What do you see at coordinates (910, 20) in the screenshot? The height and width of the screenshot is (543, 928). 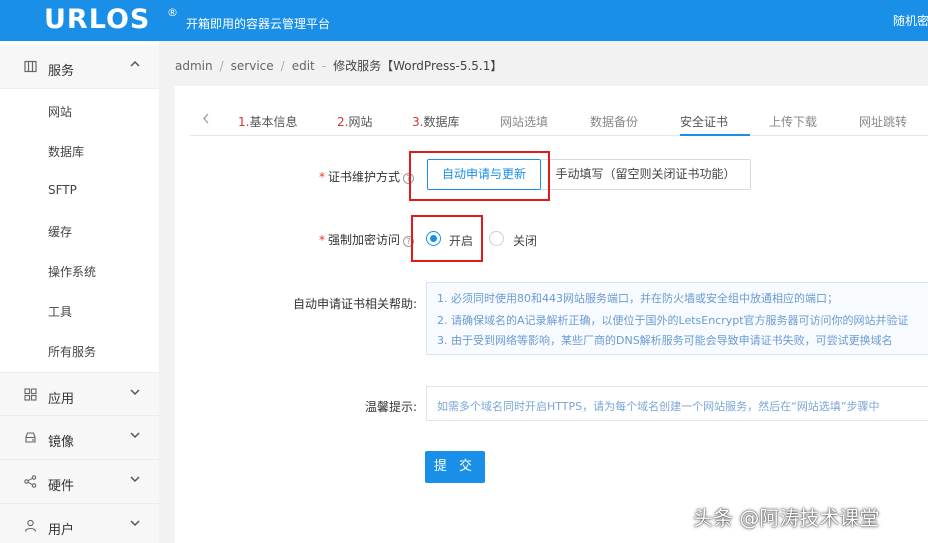 I see `header-right-text: 随机密` at bounding box center [910, 20].